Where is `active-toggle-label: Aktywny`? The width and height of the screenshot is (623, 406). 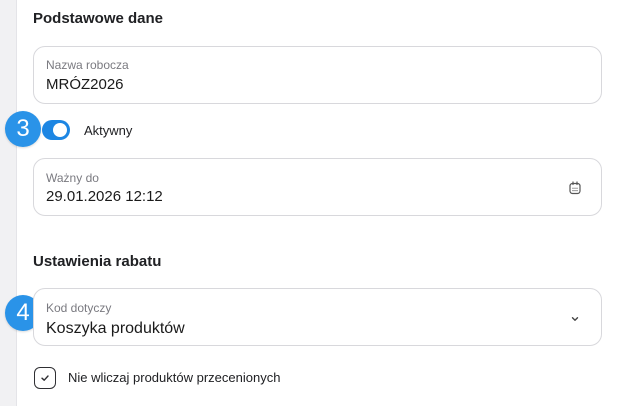
active-toggle-label: Aktywny is located at coordinates (108, 130).